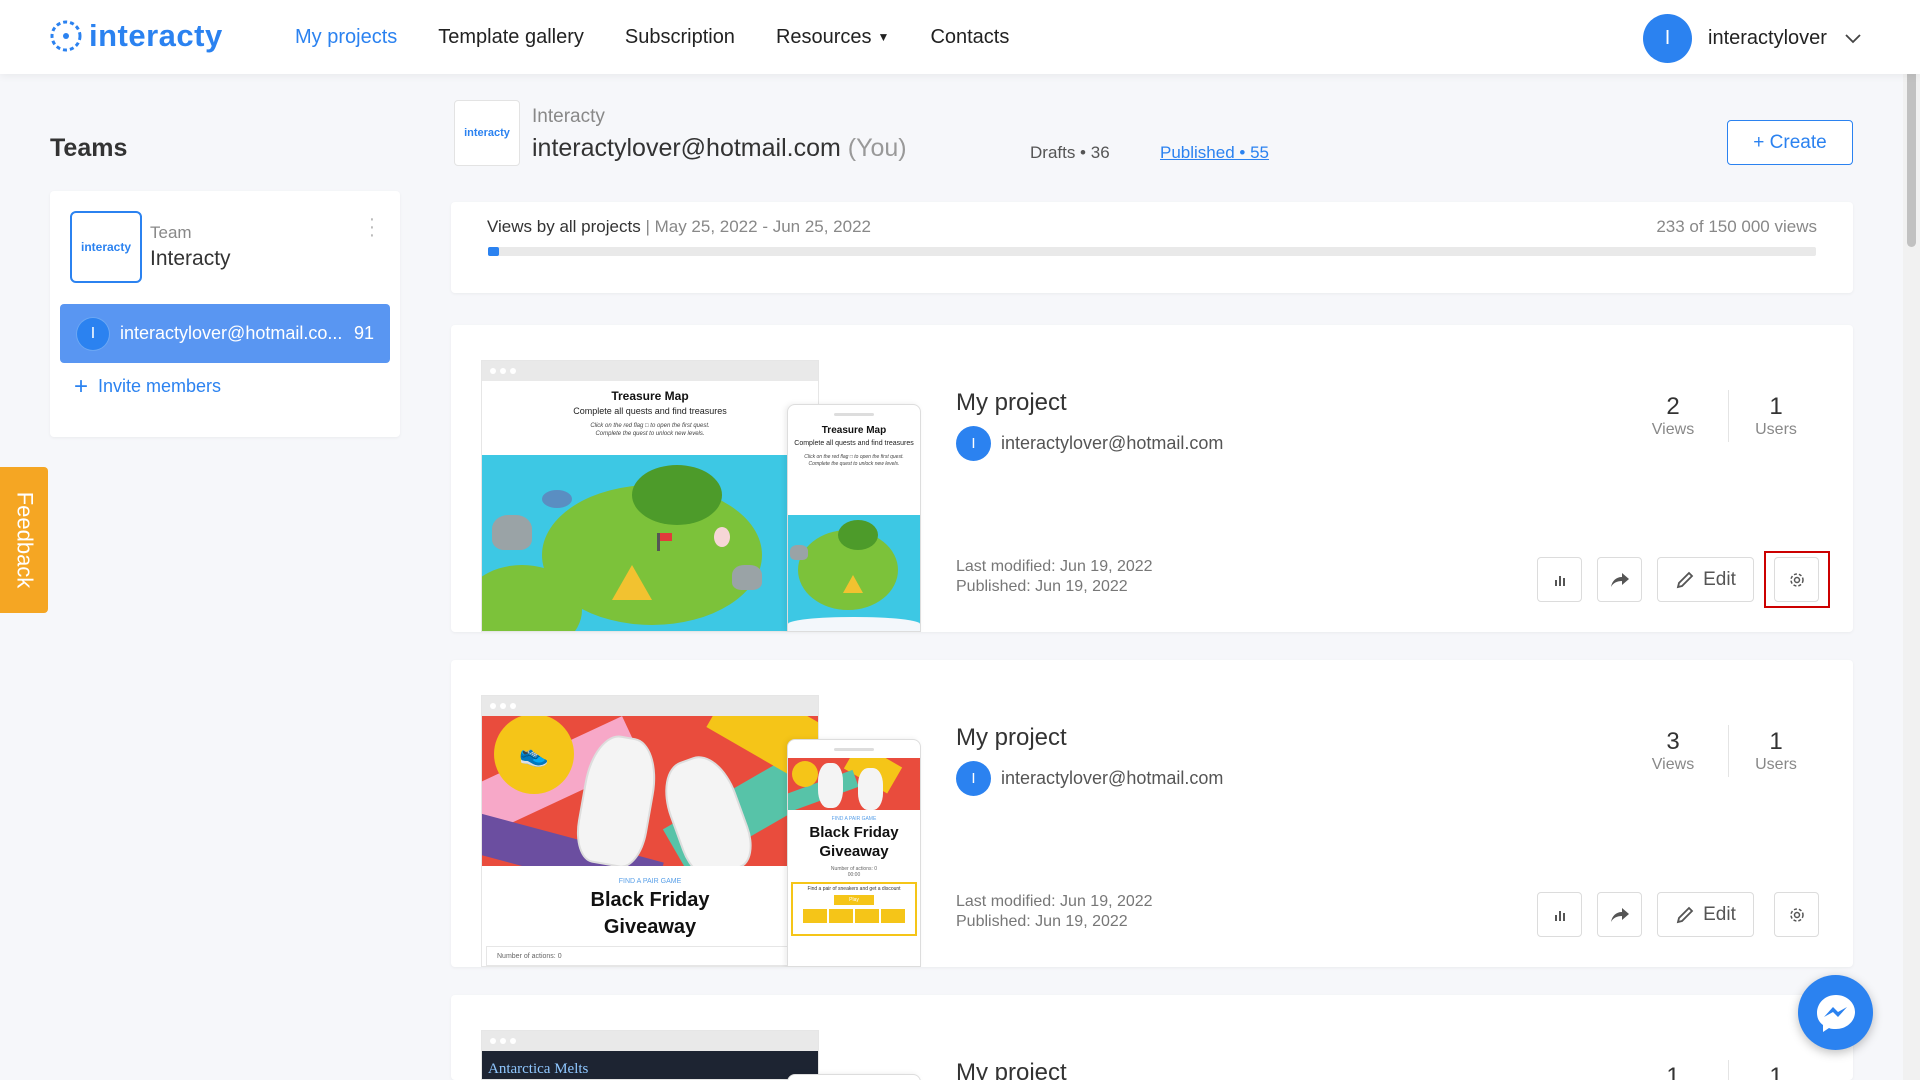 The width and height of the screenshot is (1920, 1080). What do you see at coordinates (883, 37) in the screenshot?
I see `caret-down-icon: ▼` at bounding box center [883, 37].